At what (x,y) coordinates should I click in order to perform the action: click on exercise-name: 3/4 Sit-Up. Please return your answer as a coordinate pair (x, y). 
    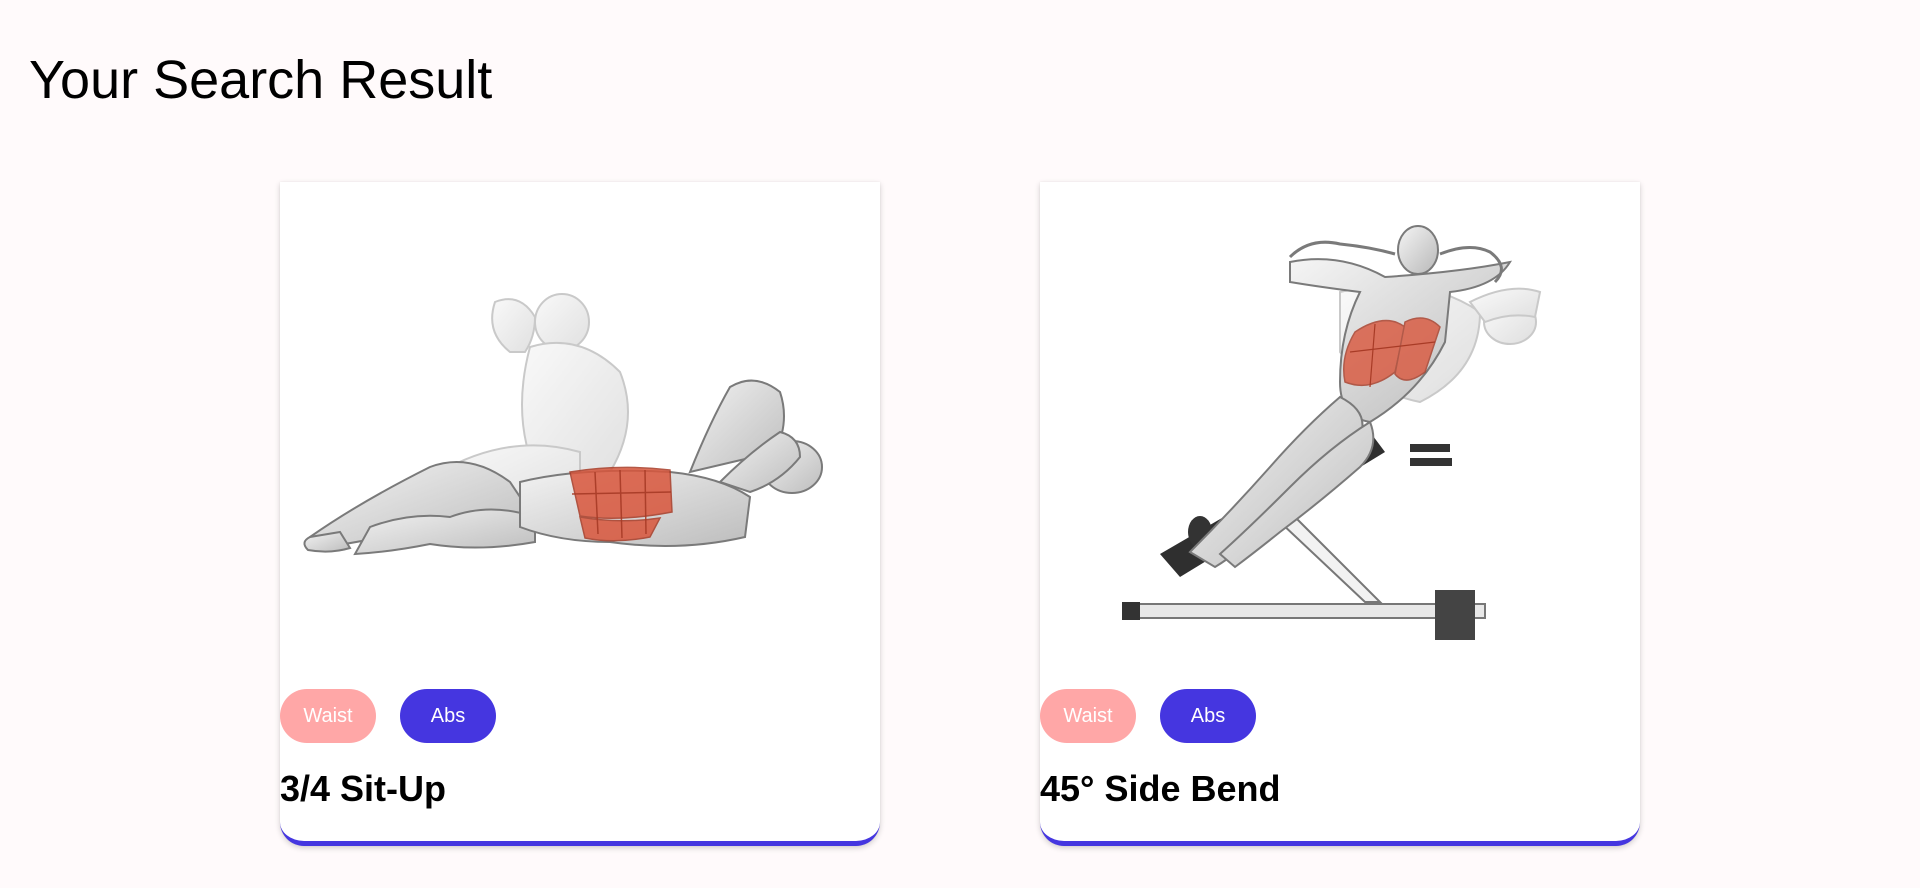
    Looking at the image, I should click on (363, 788).